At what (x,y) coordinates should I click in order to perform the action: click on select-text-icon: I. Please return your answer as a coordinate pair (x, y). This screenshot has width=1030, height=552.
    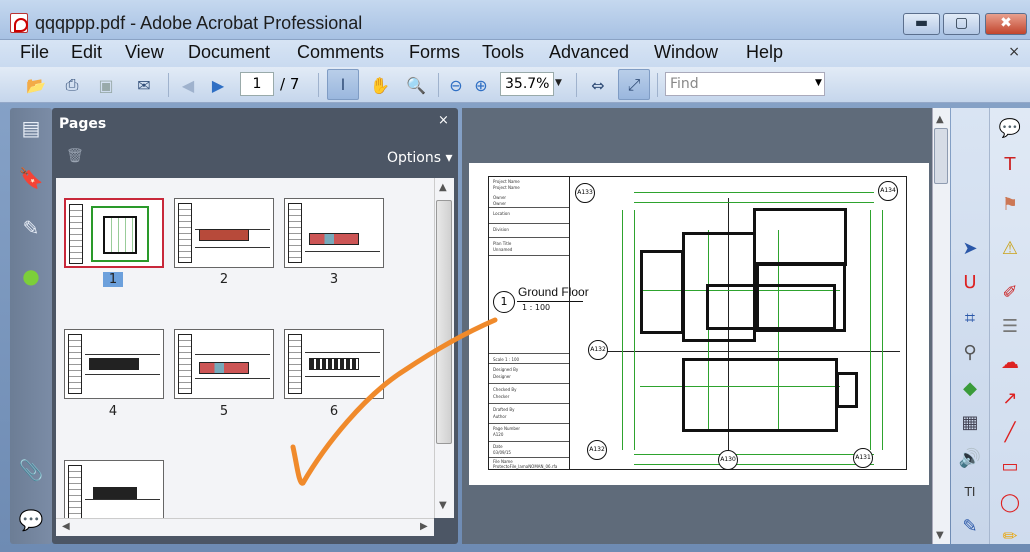
    Looking at the image, I should click on (343, 84).